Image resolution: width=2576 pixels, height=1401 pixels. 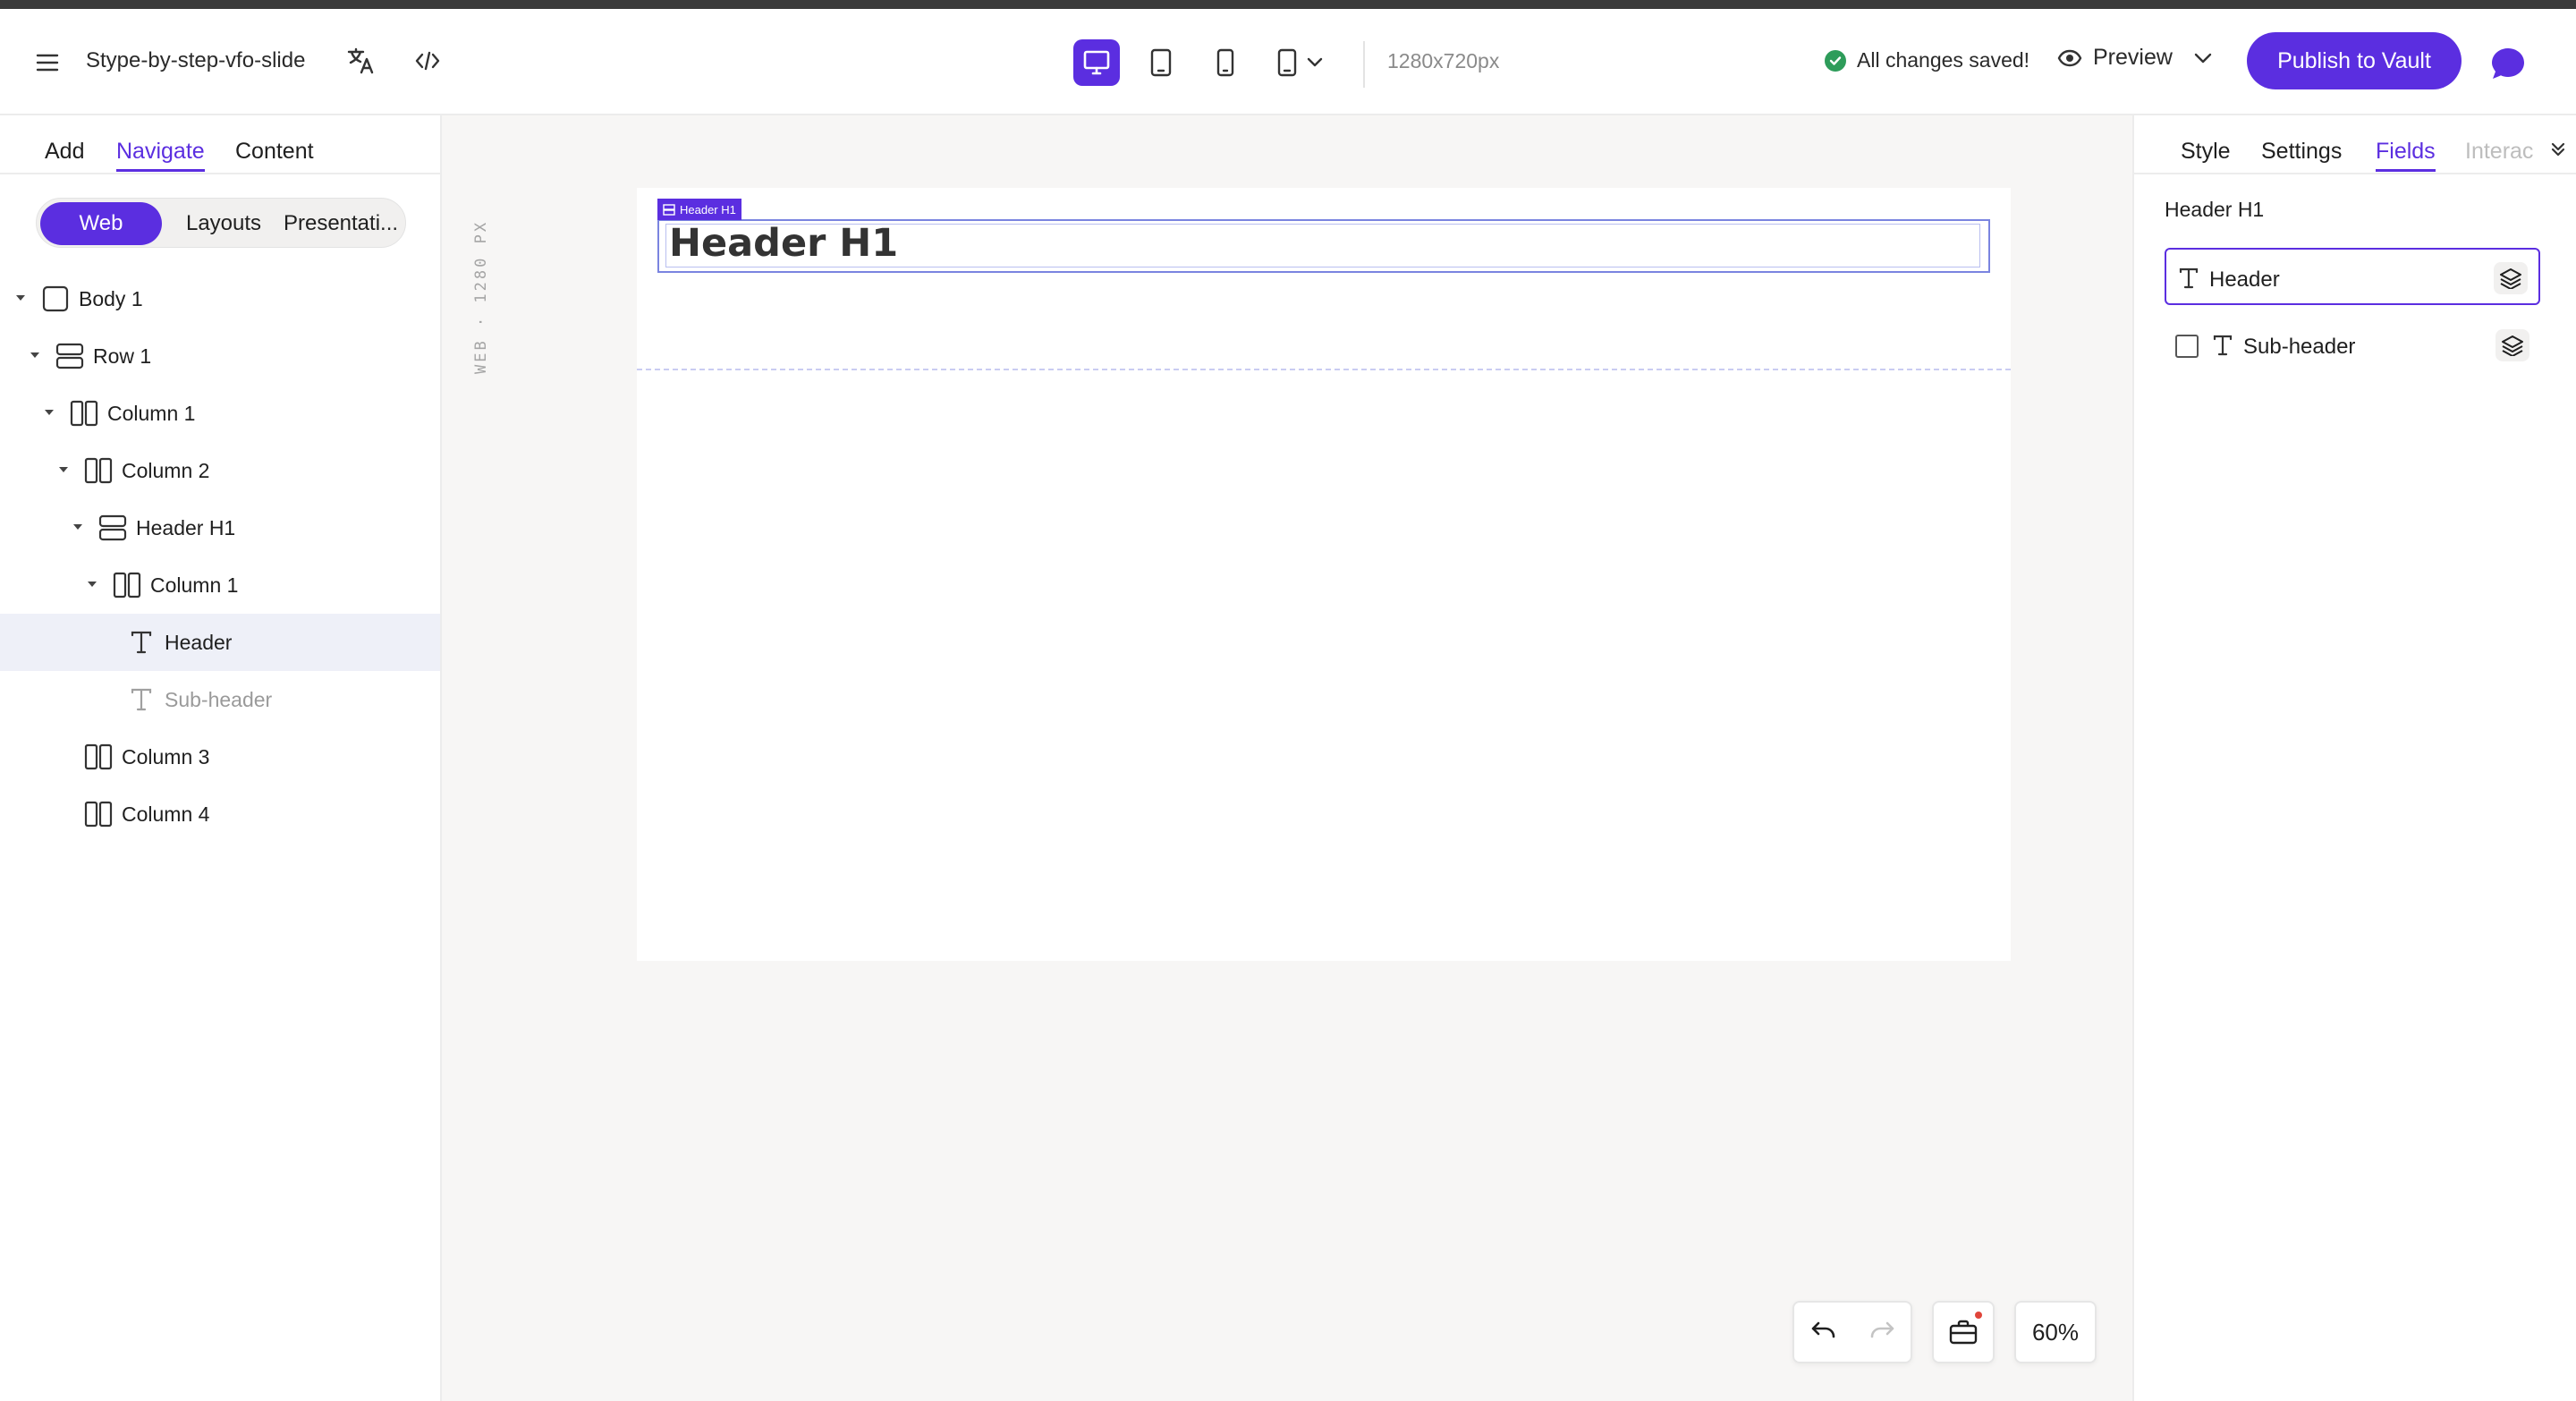 What do you see at coordinates (274, 152) in the screenshot?
I see `tab-content: Content` at bounding box center [274, 152].